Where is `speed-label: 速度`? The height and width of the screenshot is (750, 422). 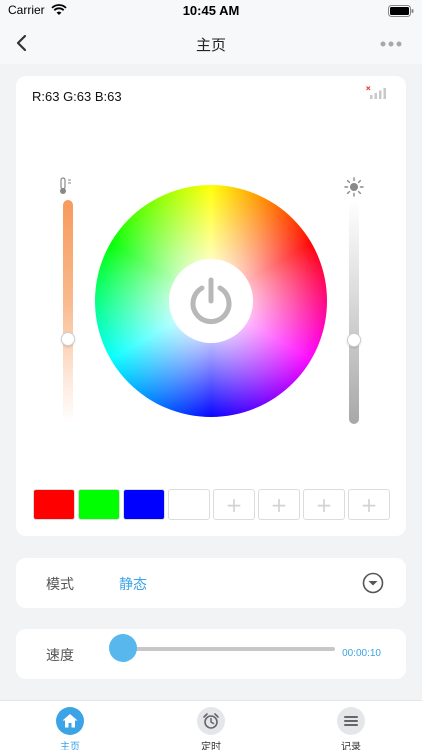
speed-label: 速度 is located at coordinates (60, 656).